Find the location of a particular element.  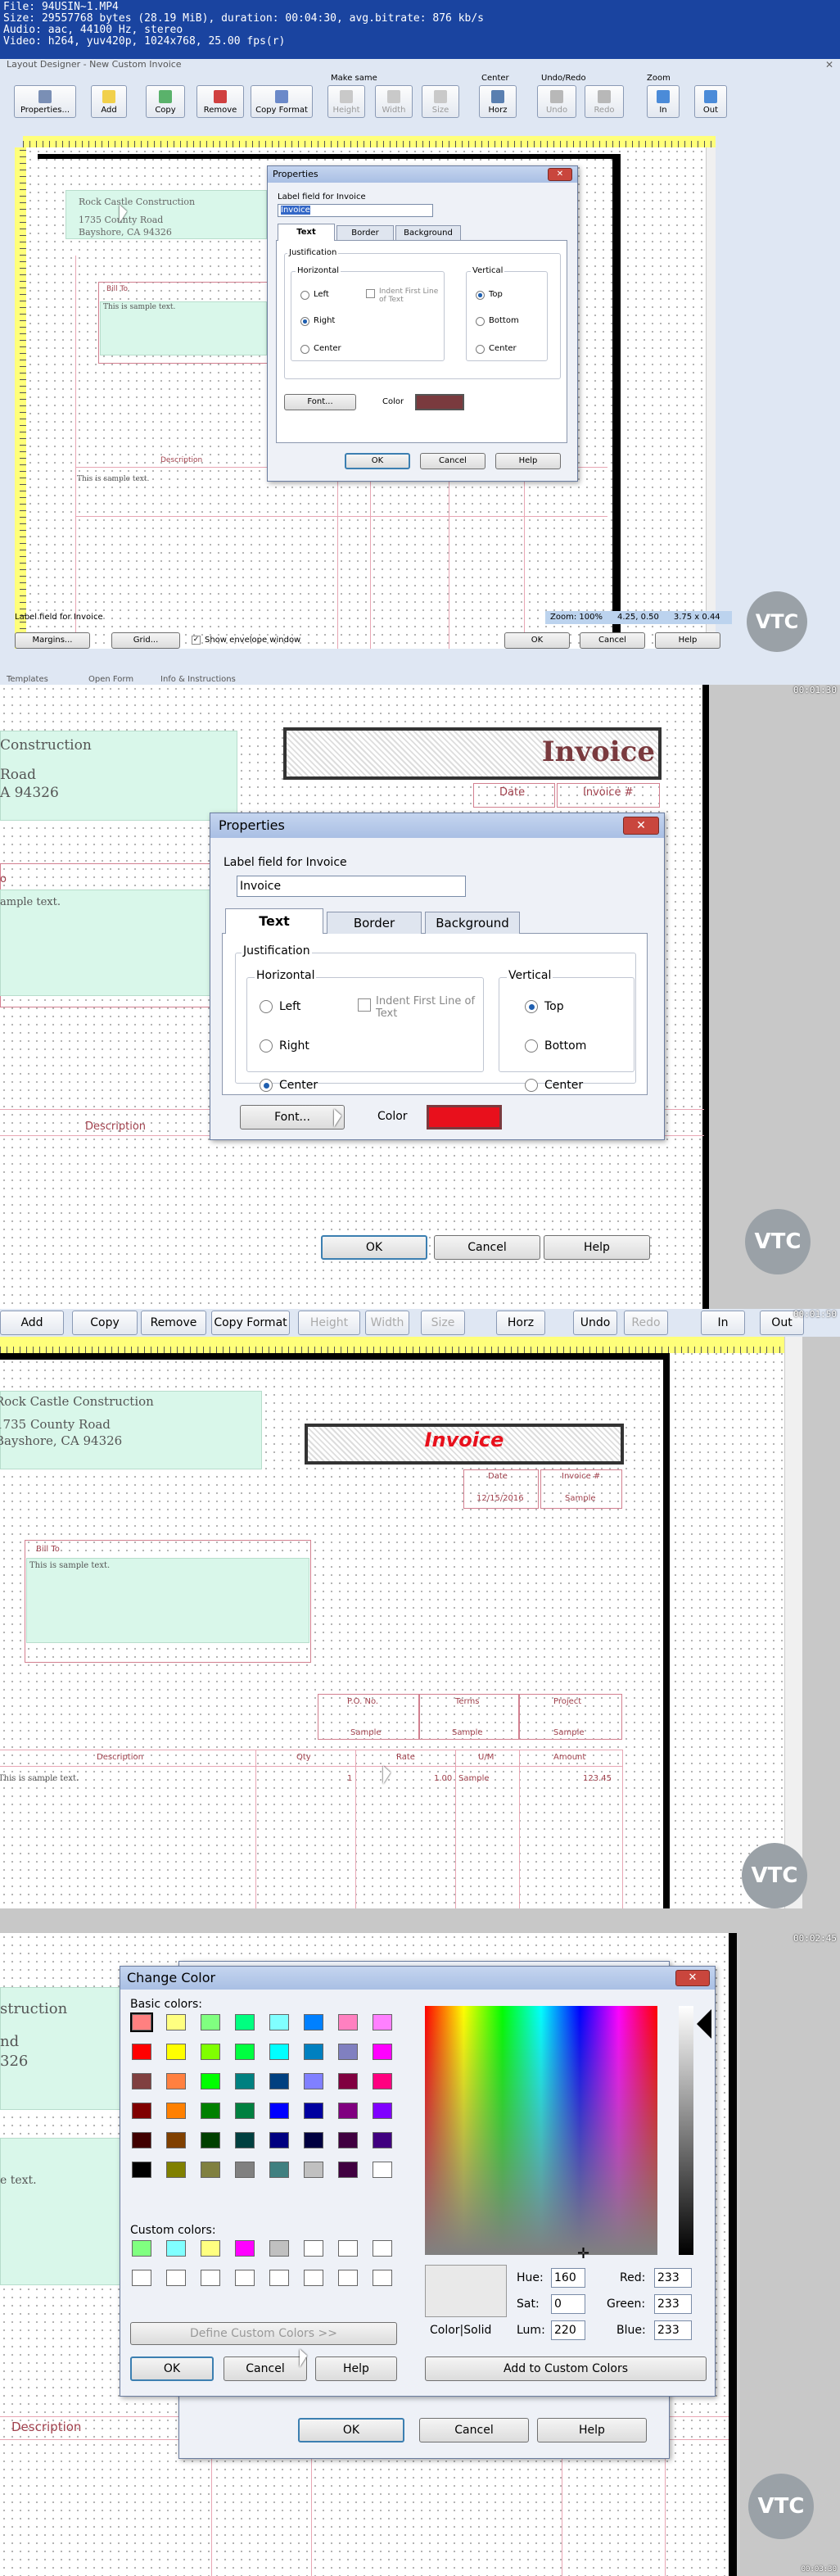

layout-help-button: Help is located at coordinates (687, 640).